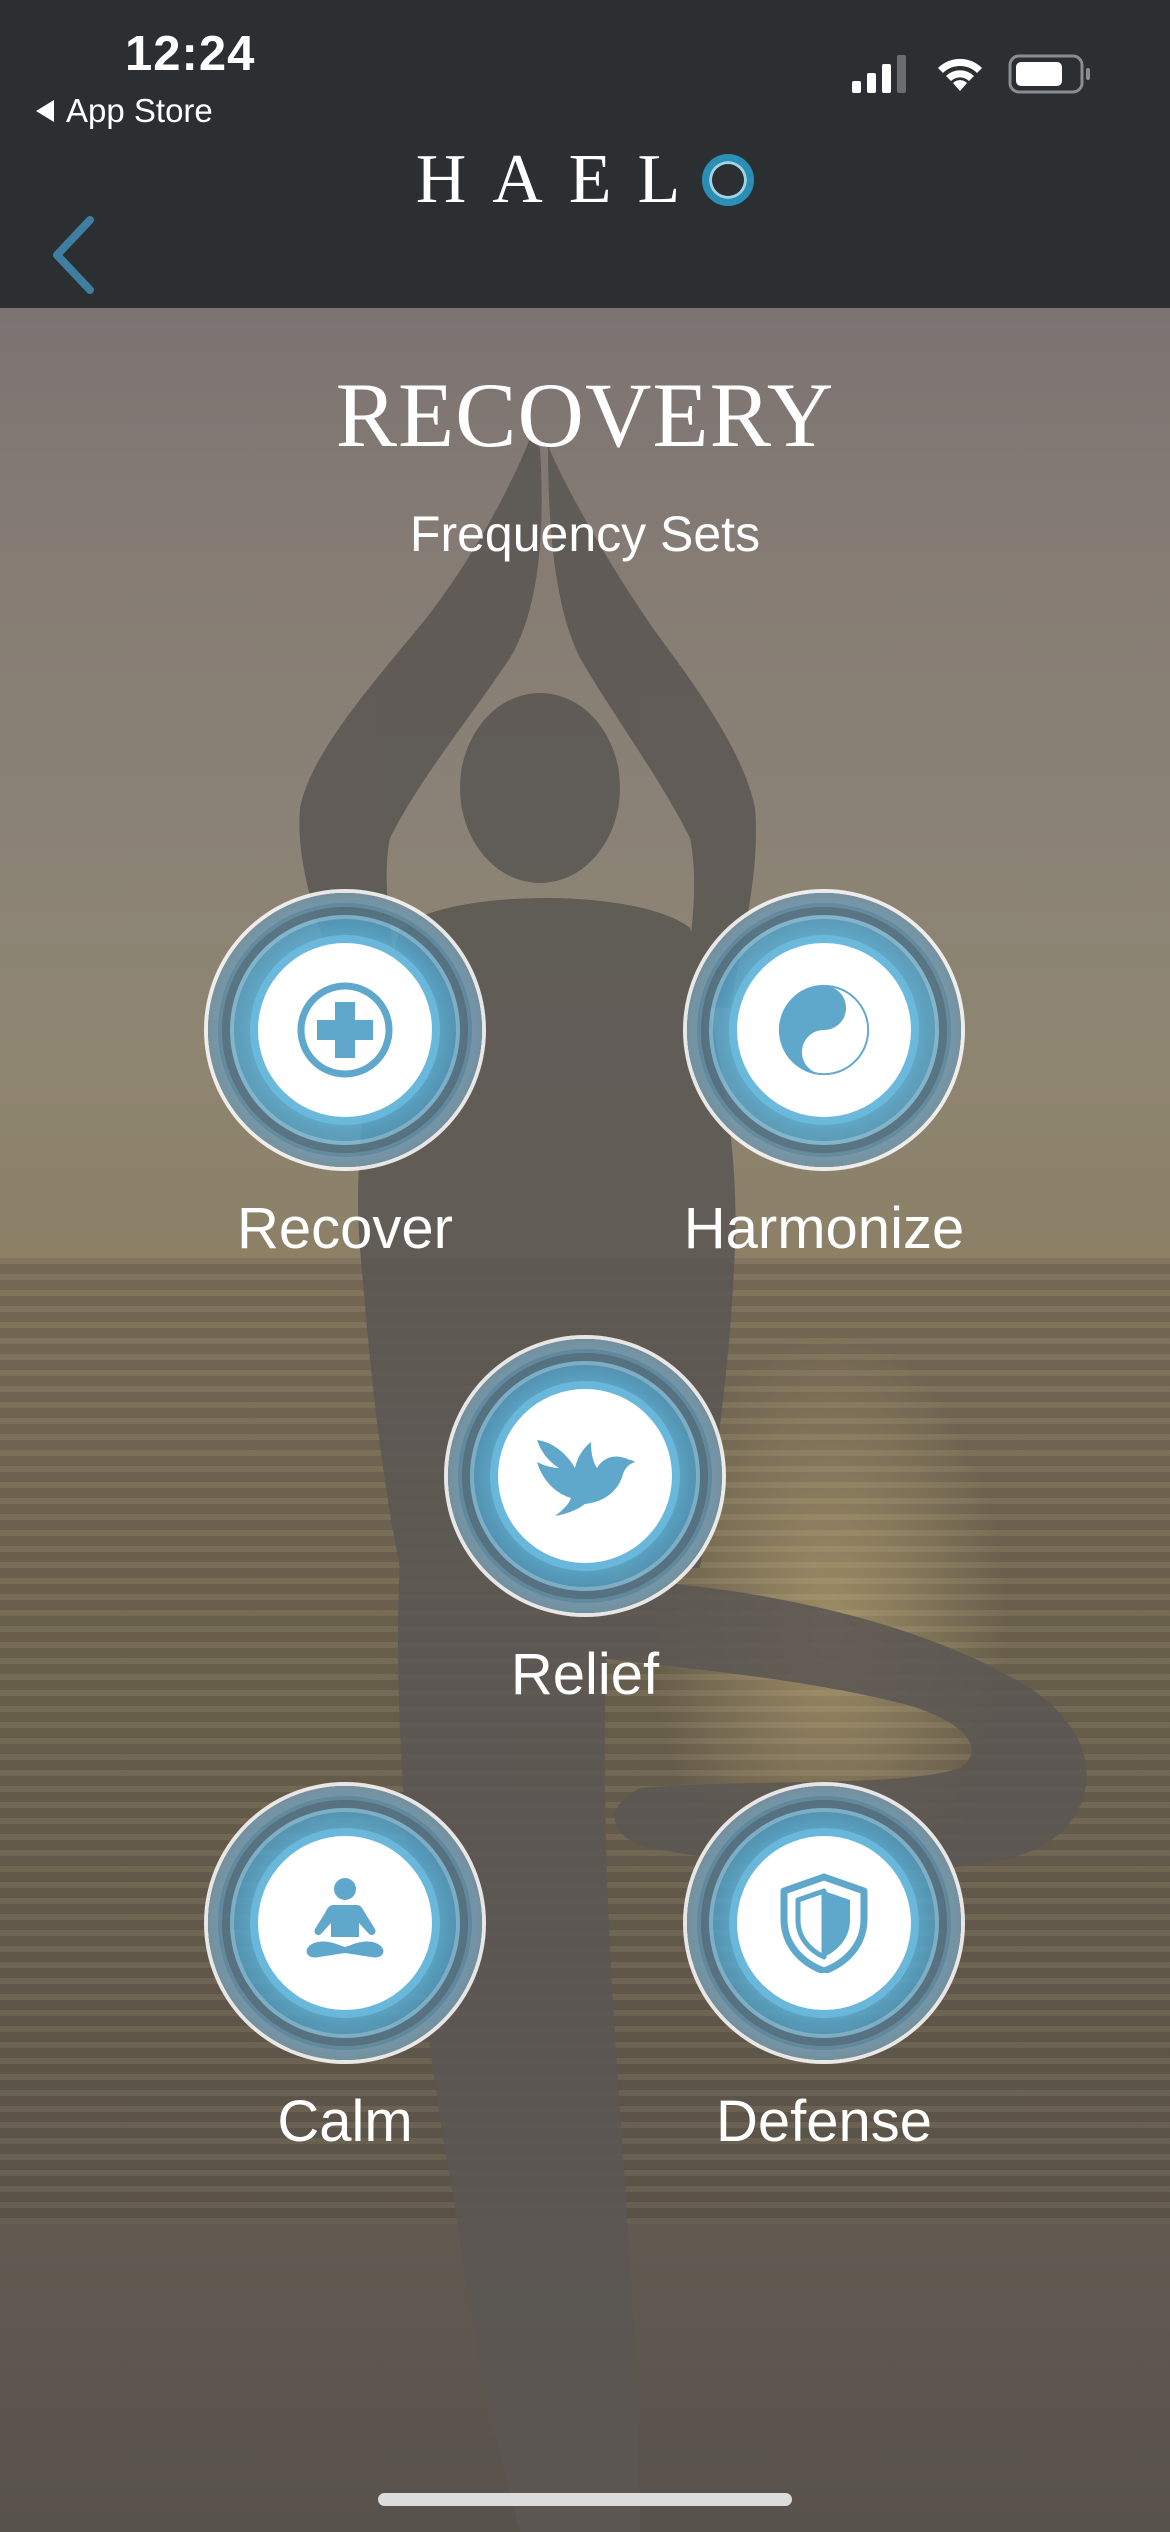  What do you see at coordinates (585, 1674) in the screenshot?
I see `set-label-relief: Relief` at bounding box center [585, 1674].